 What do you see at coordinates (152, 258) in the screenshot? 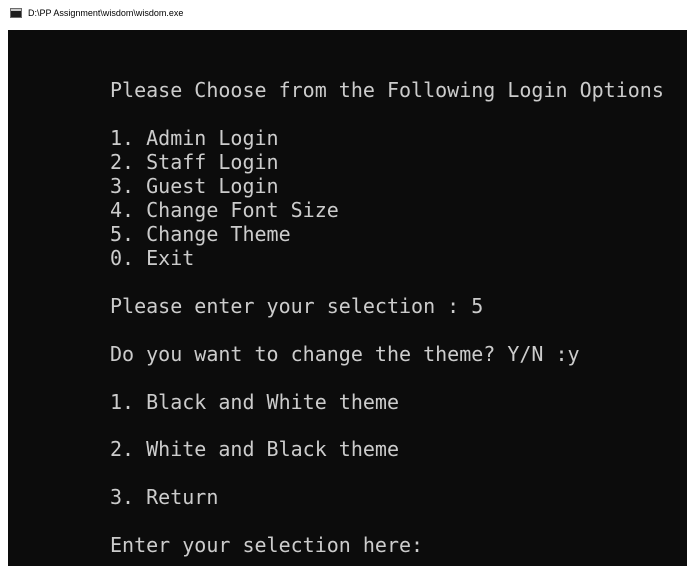
I see `menu-option-exit: 0. Exit` at bounding box center [152, 258].